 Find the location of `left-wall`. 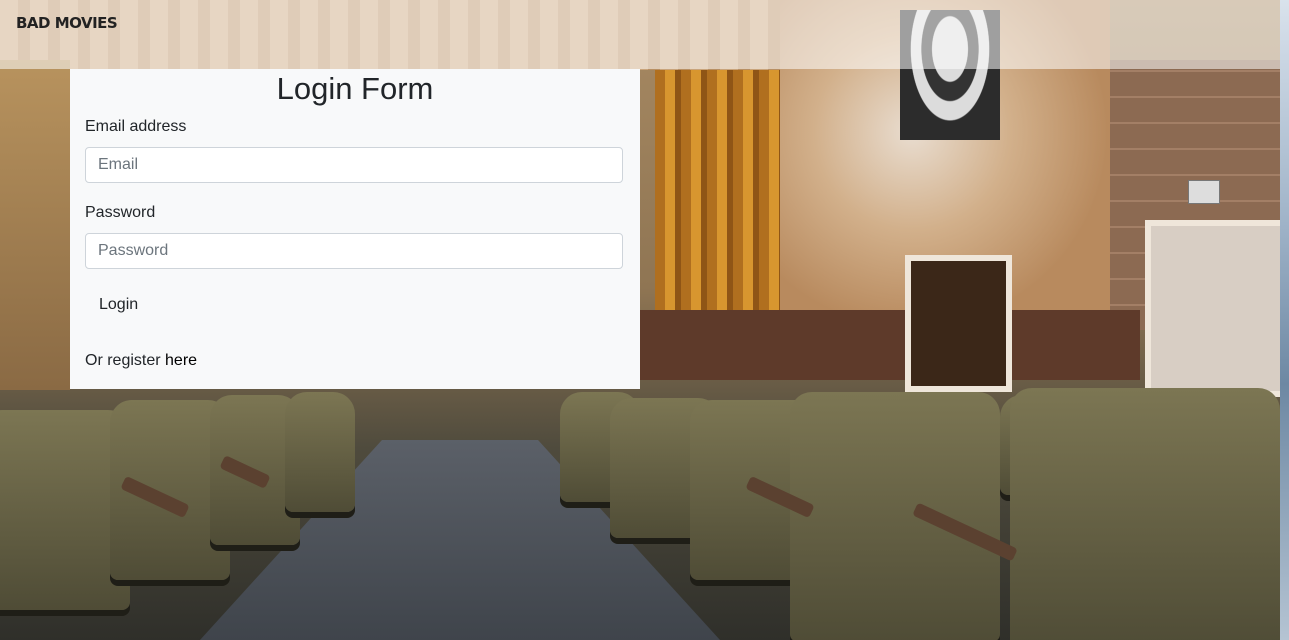

left-wall is located at coordinates (35, 225).